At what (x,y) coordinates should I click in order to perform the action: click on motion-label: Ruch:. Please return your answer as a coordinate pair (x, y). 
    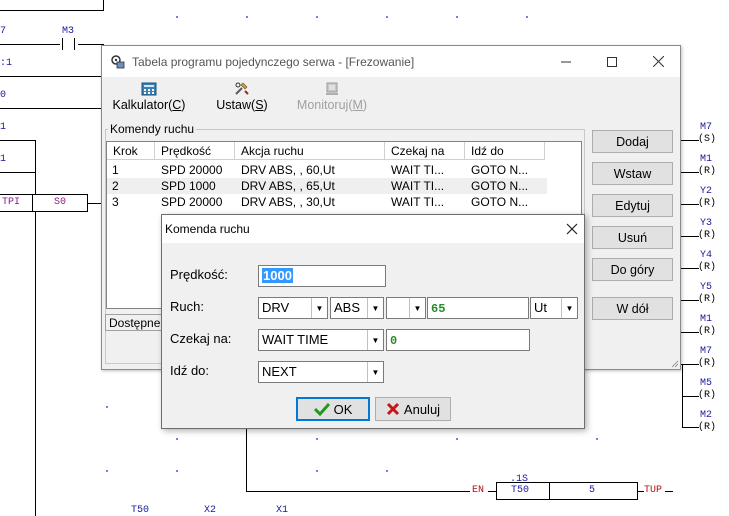
    Looking at the image, I should click on (187, 306).